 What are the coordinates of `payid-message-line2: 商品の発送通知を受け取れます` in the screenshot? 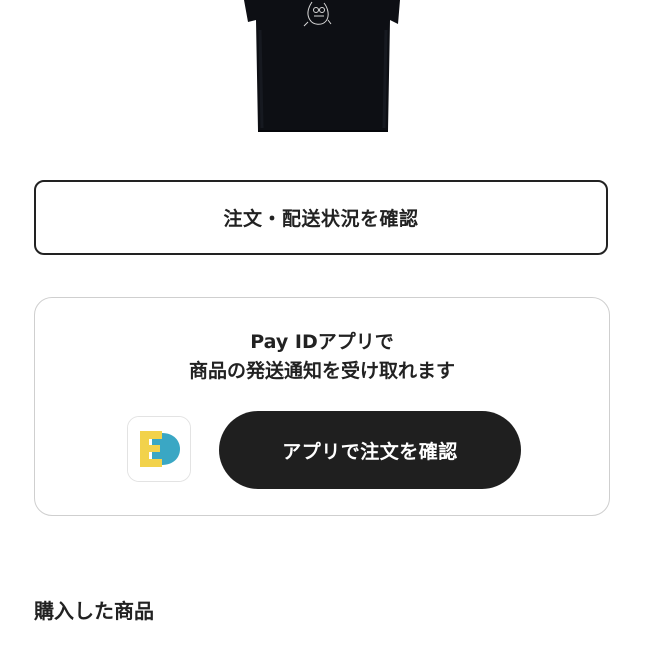 It's located at (321, 371).